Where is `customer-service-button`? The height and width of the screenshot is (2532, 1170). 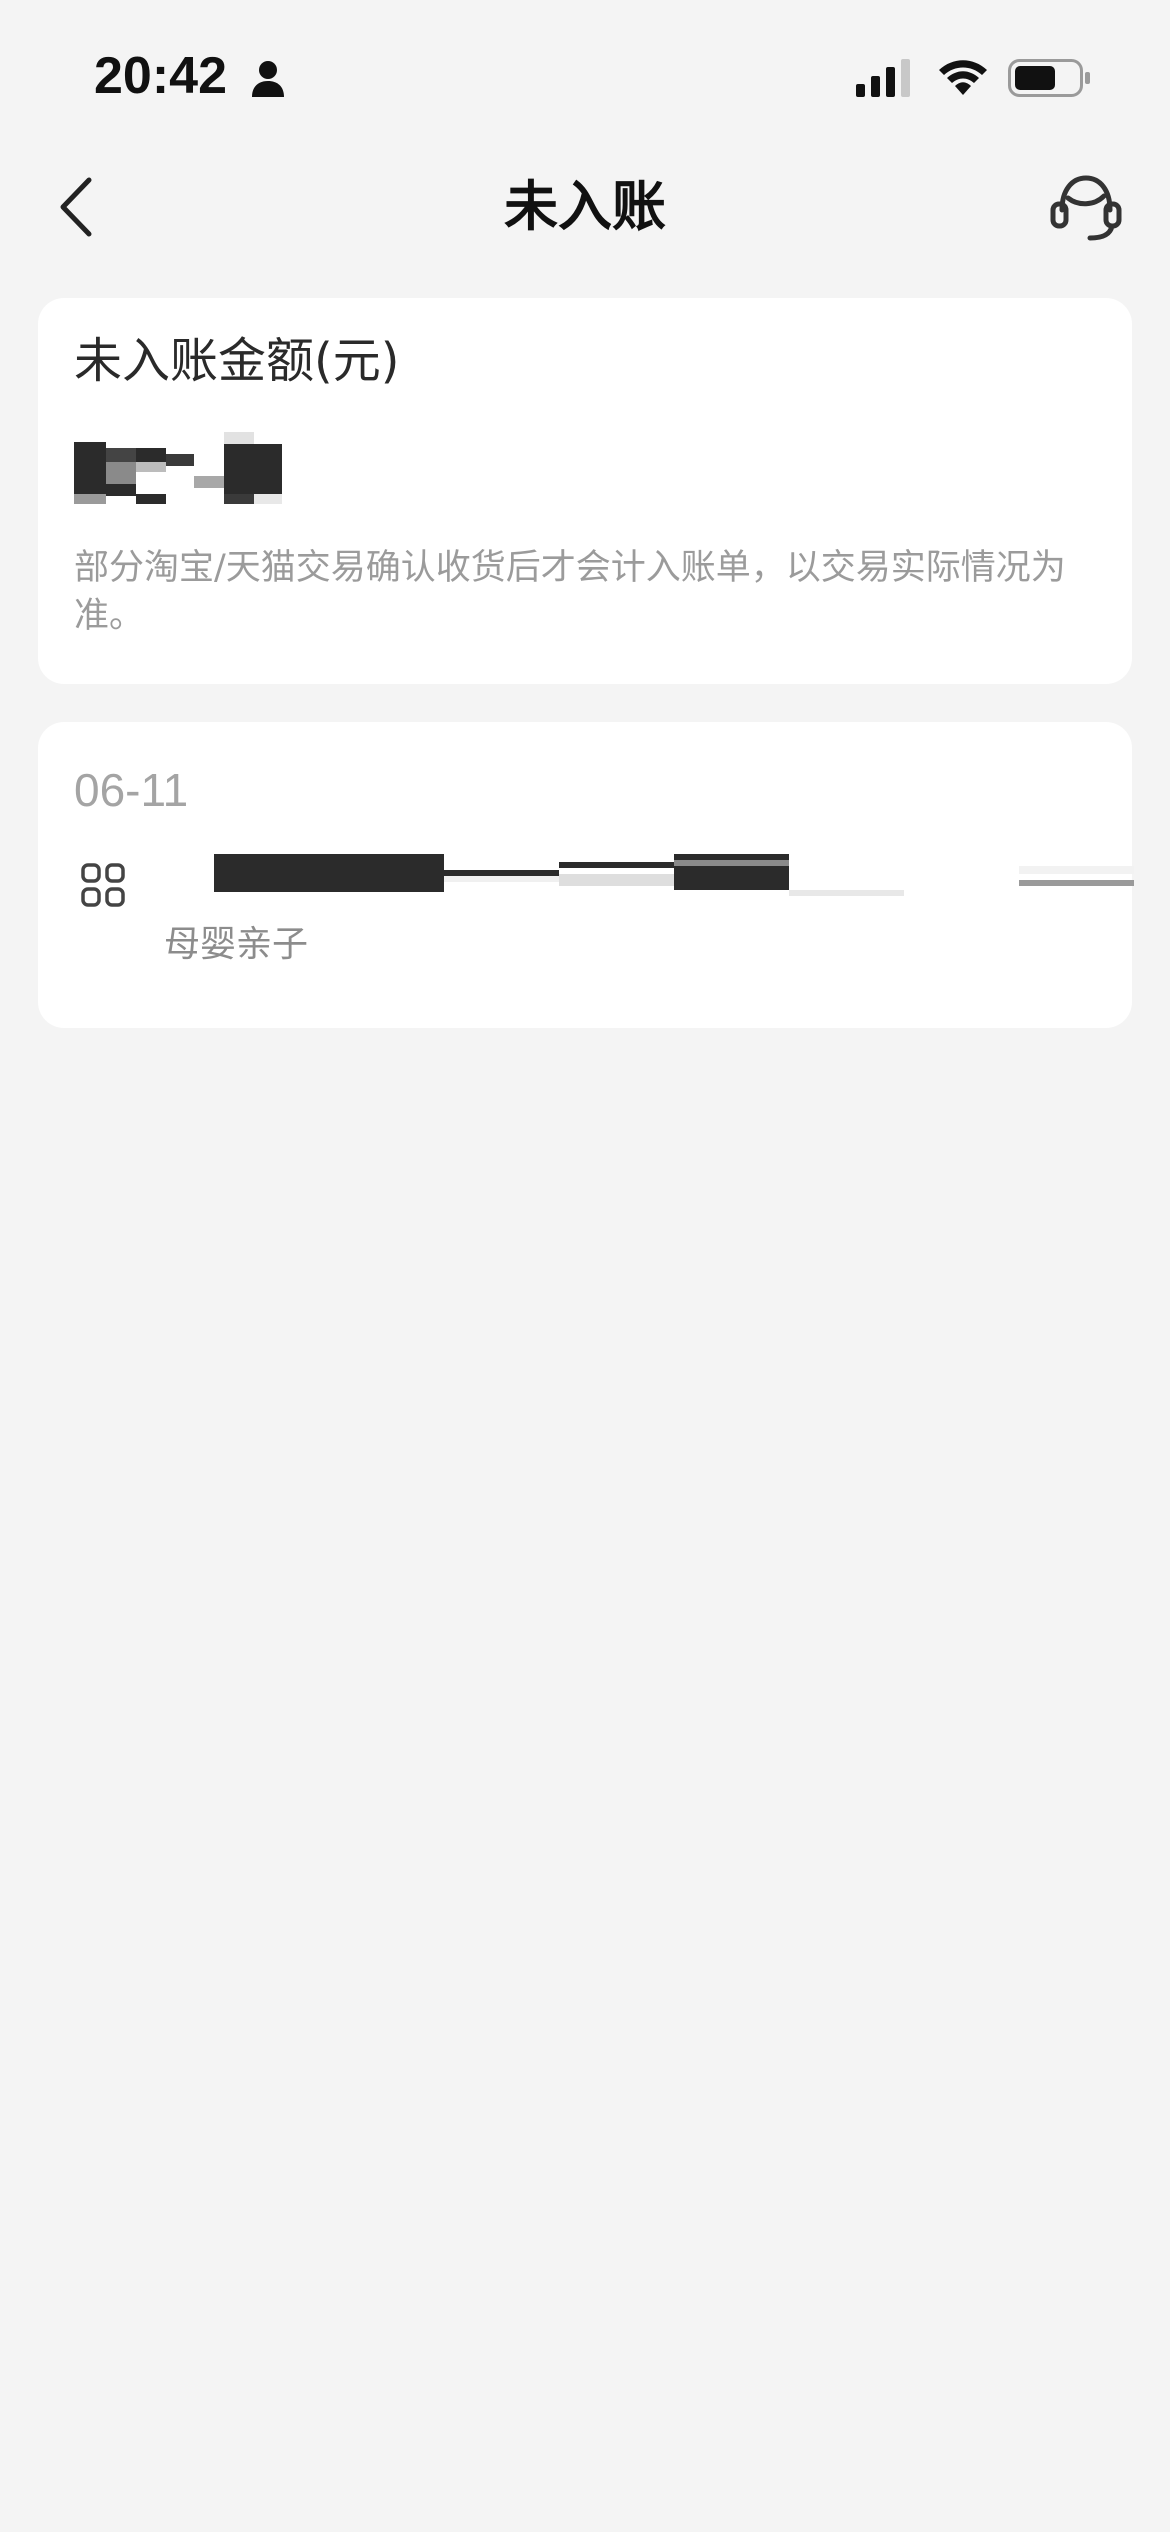
customer-service-button is located at coordinates (1086, 208).